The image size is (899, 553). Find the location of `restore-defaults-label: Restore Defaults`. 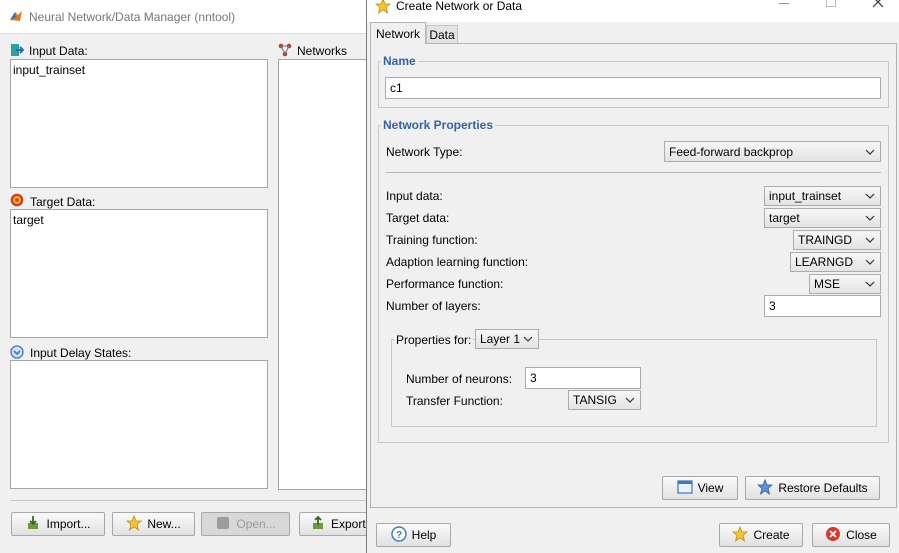

restore-defaults-label: Restore Defaults is located at coordinates (823, 488).